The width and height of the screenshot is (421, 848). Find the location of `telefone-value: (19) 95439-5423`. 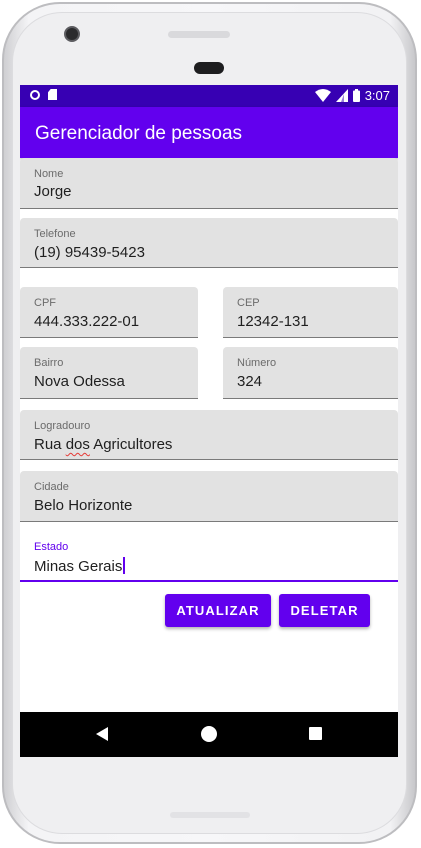

telefone-value: (19) 95439-5423 is located at coordinates (89, 252).